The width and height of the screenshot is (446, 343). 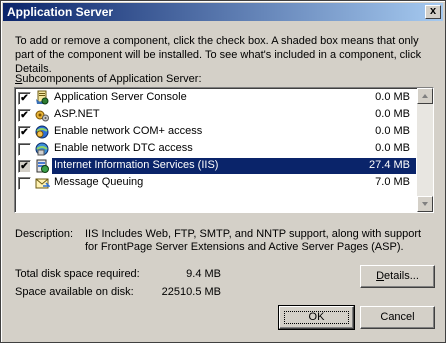 I want to click on window-title: Application Server, so click(x=60, y=12).